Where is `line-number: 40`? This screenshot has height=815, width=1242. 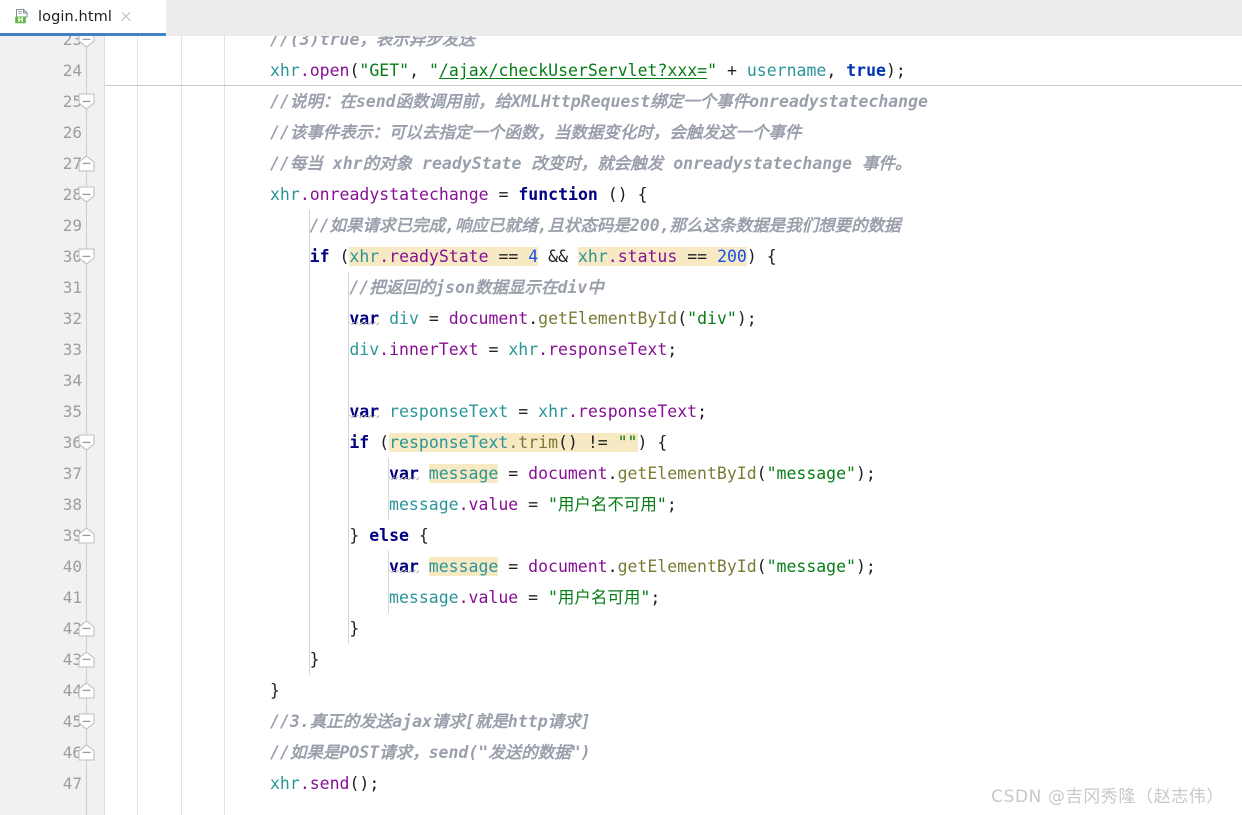
line-number: 40 is located at coordinates (72, 566).